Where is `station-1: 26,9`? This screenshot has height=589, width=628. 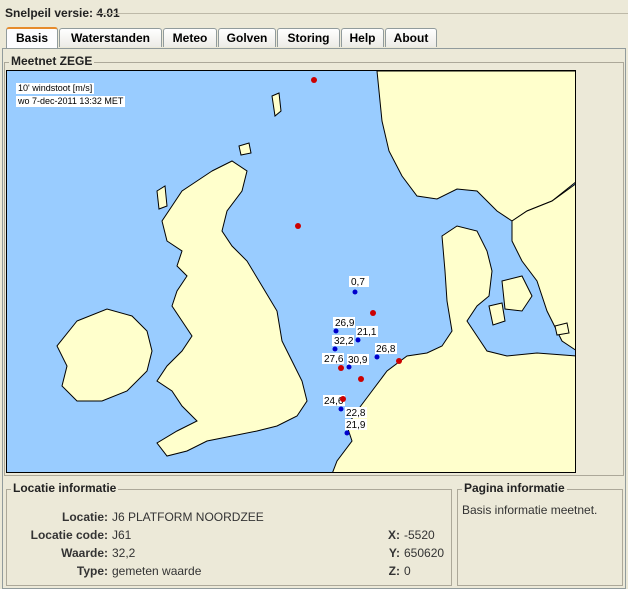 station-1: 26,9 is located at coordinates (344, 325).